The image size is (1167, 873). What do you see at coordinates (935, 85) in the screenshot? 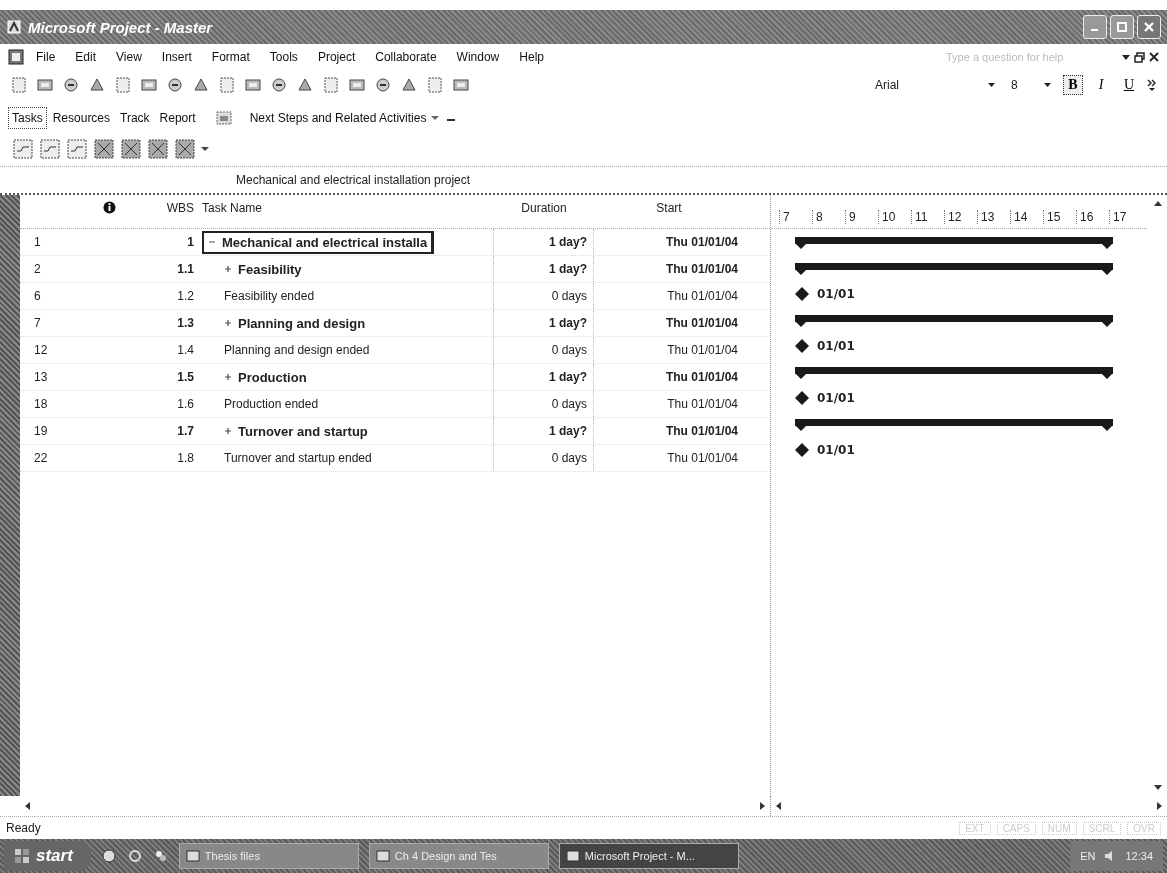
I see `font-dropdown: Arial` at bounding box center [935, 85].